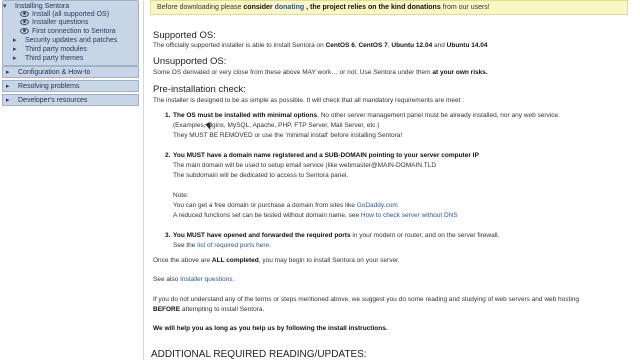 The height and width of the screenshot is (360, 640). What do you see at coordinates (209, 309) in the screenshot?
I see `understand-line2: BEFORE attempting to install Sentora.` at bounding box center [209, 309].